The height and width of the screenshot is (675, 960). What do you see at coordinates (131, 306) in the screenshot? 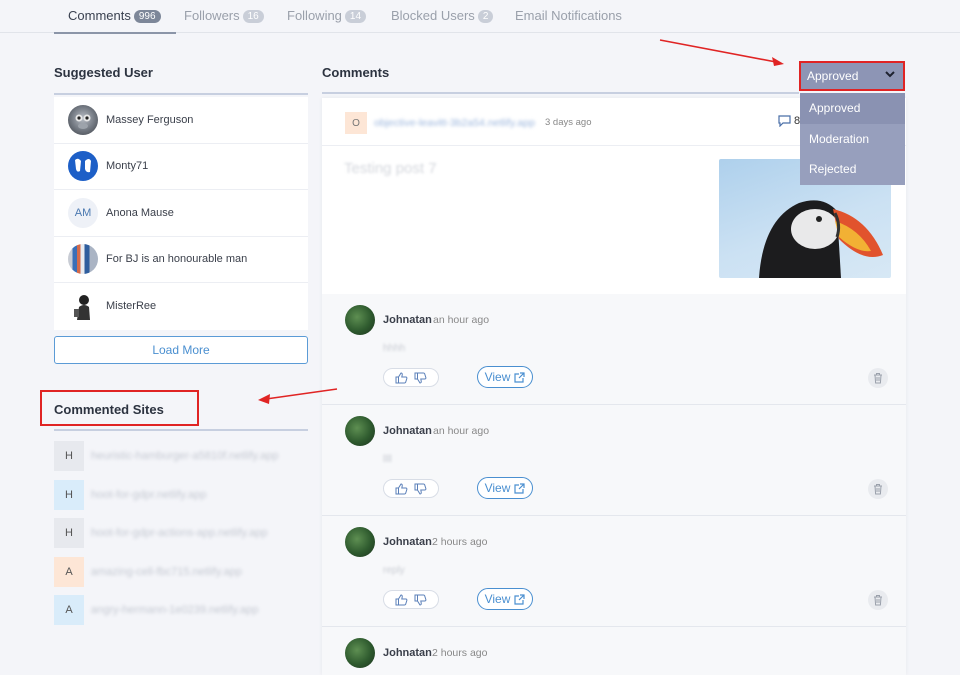
I see `user-name: MisterRee` at bounding box center [131, 306].